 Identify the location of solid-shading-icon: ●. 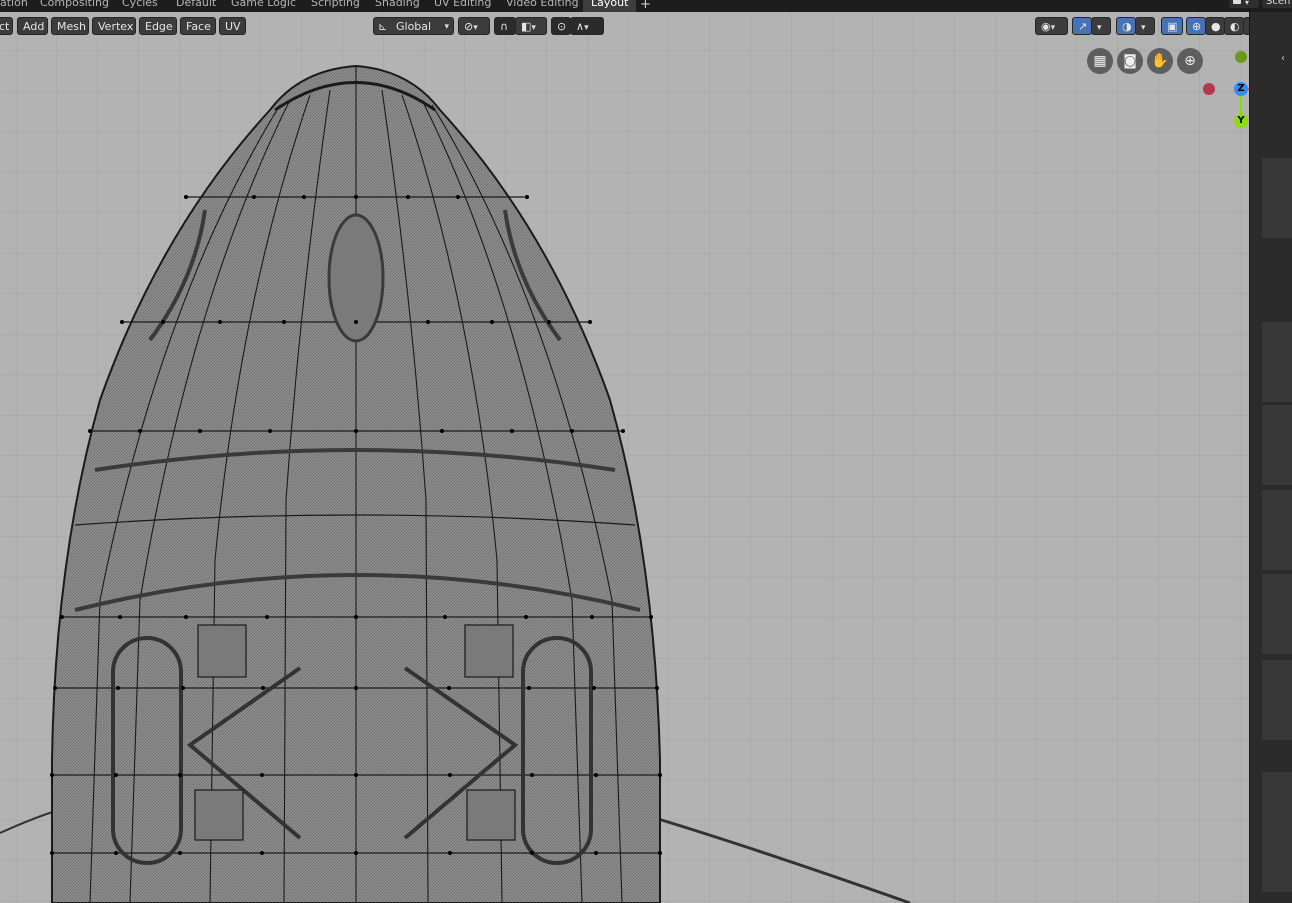
(1216, 26).